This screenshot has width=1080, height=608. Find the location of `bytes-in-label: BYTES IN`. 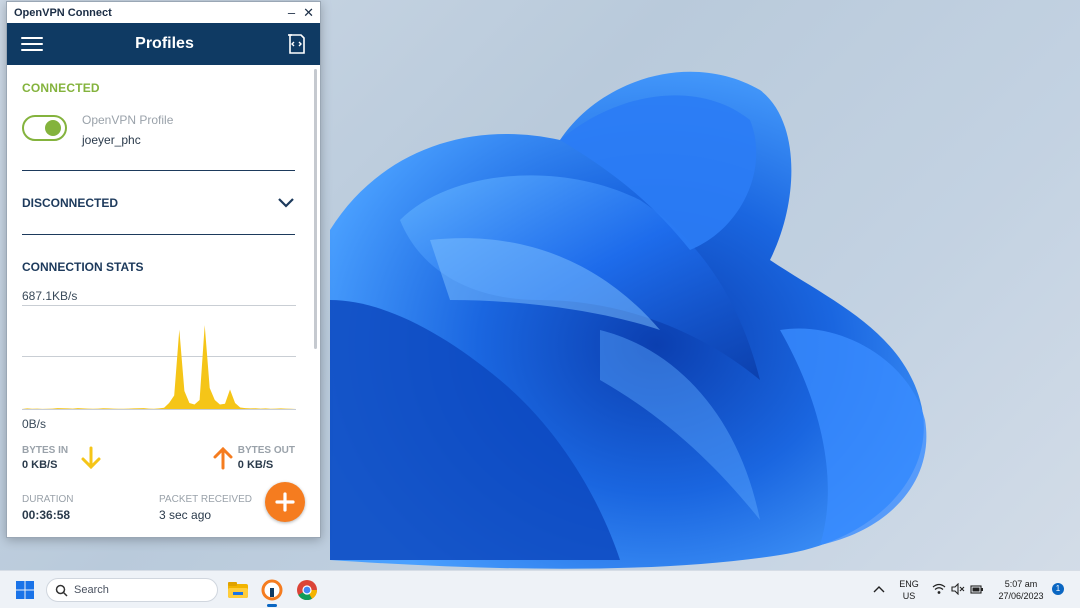

bytes-in-label: BYTES IN is located at coordinates (45, 450).